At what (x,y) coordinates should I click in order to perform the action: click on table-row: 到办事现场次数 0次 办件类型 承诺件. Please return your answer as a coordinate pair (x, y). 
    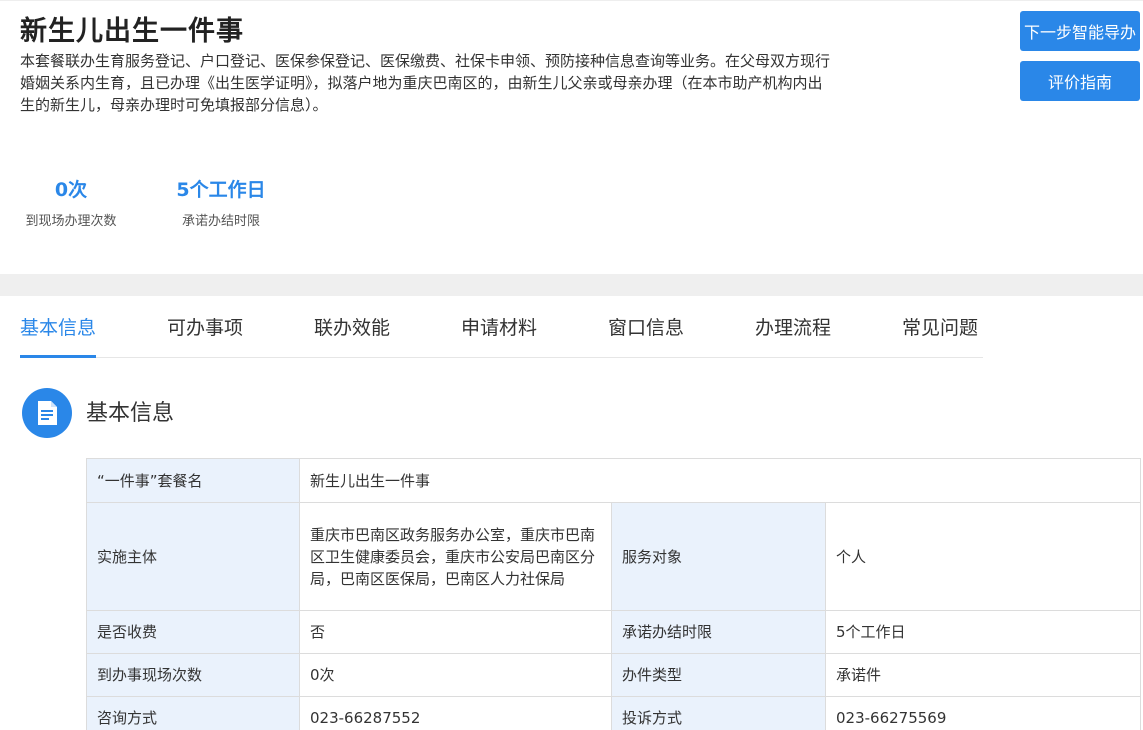
    Looking at the image, I should click on (614, 675).